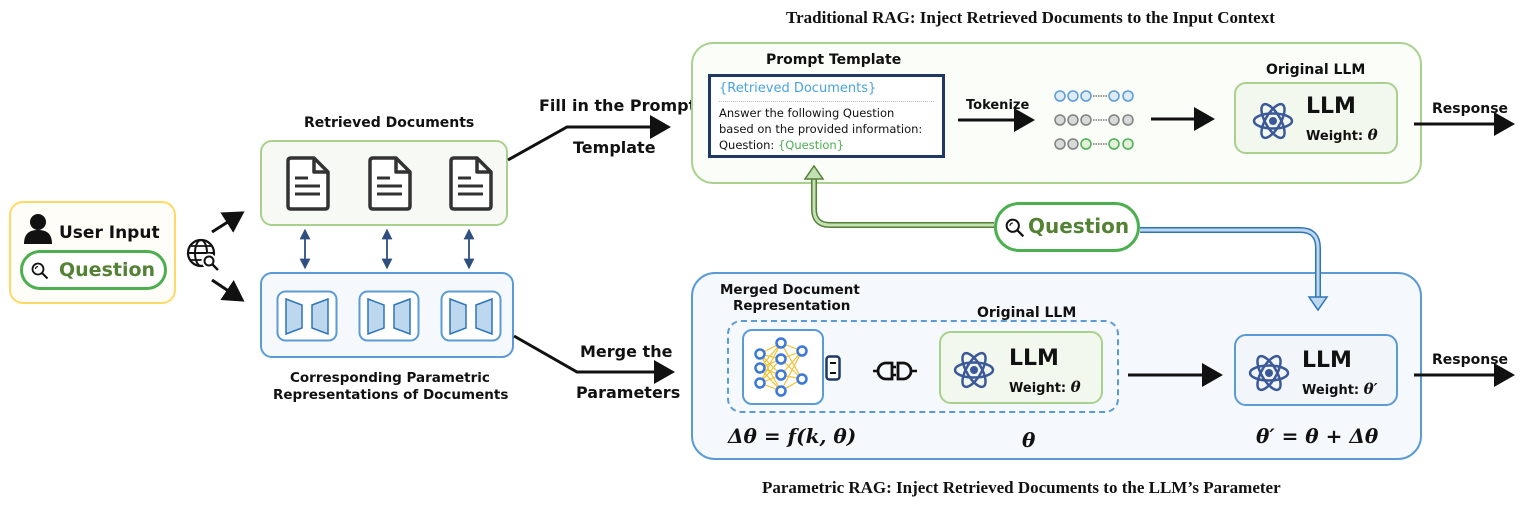  Describe the element at coordinates (1340, 389) in the screenshot. I see `llm-weight: Weight: θ′` at that location.